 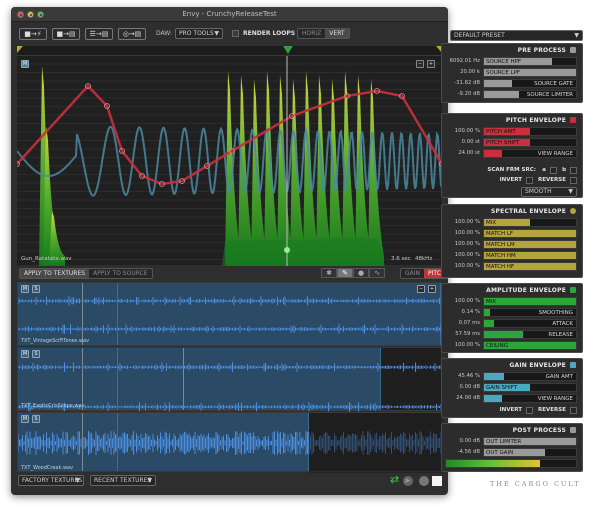 I want to click on tab-apply-to-textures: APPLY TO TEXTURES, so click(x=55, y=273).